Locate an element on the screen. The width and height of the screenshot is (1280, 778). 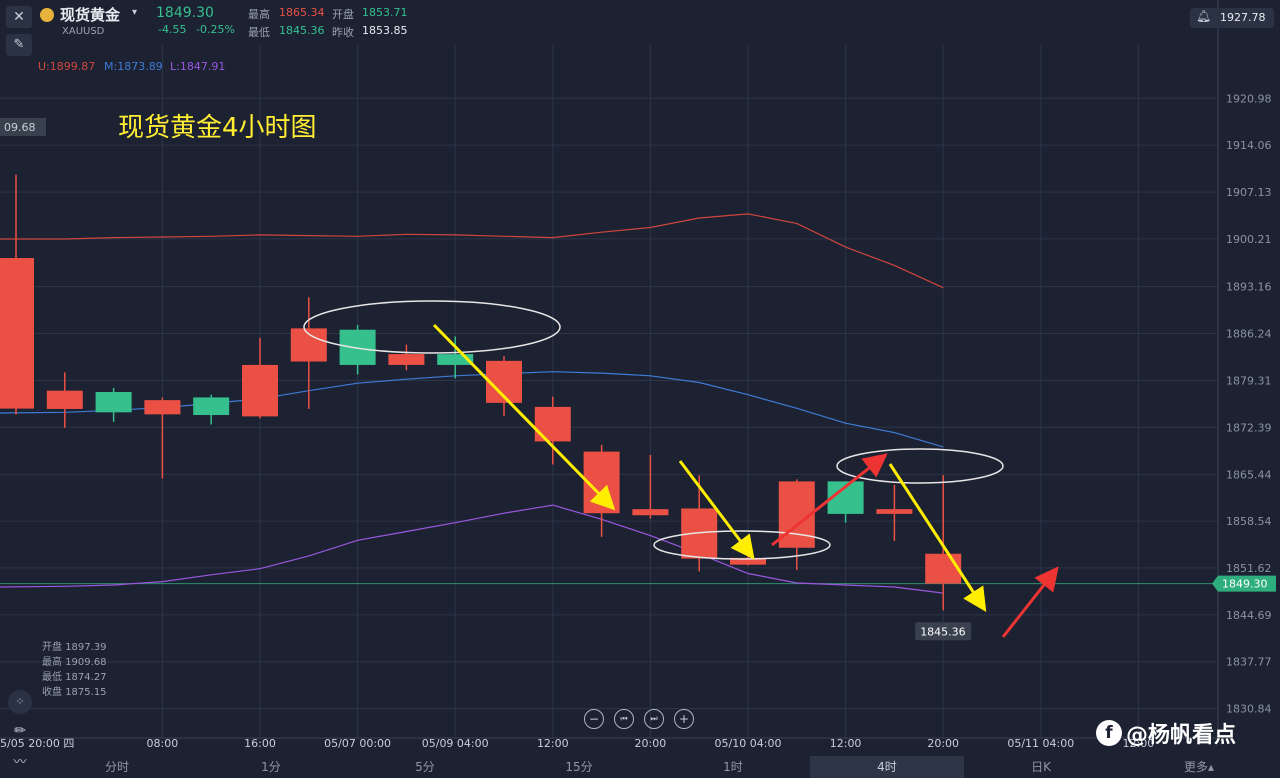
y-tick-label: 1865.44 is located at coordinates (1249, 474).